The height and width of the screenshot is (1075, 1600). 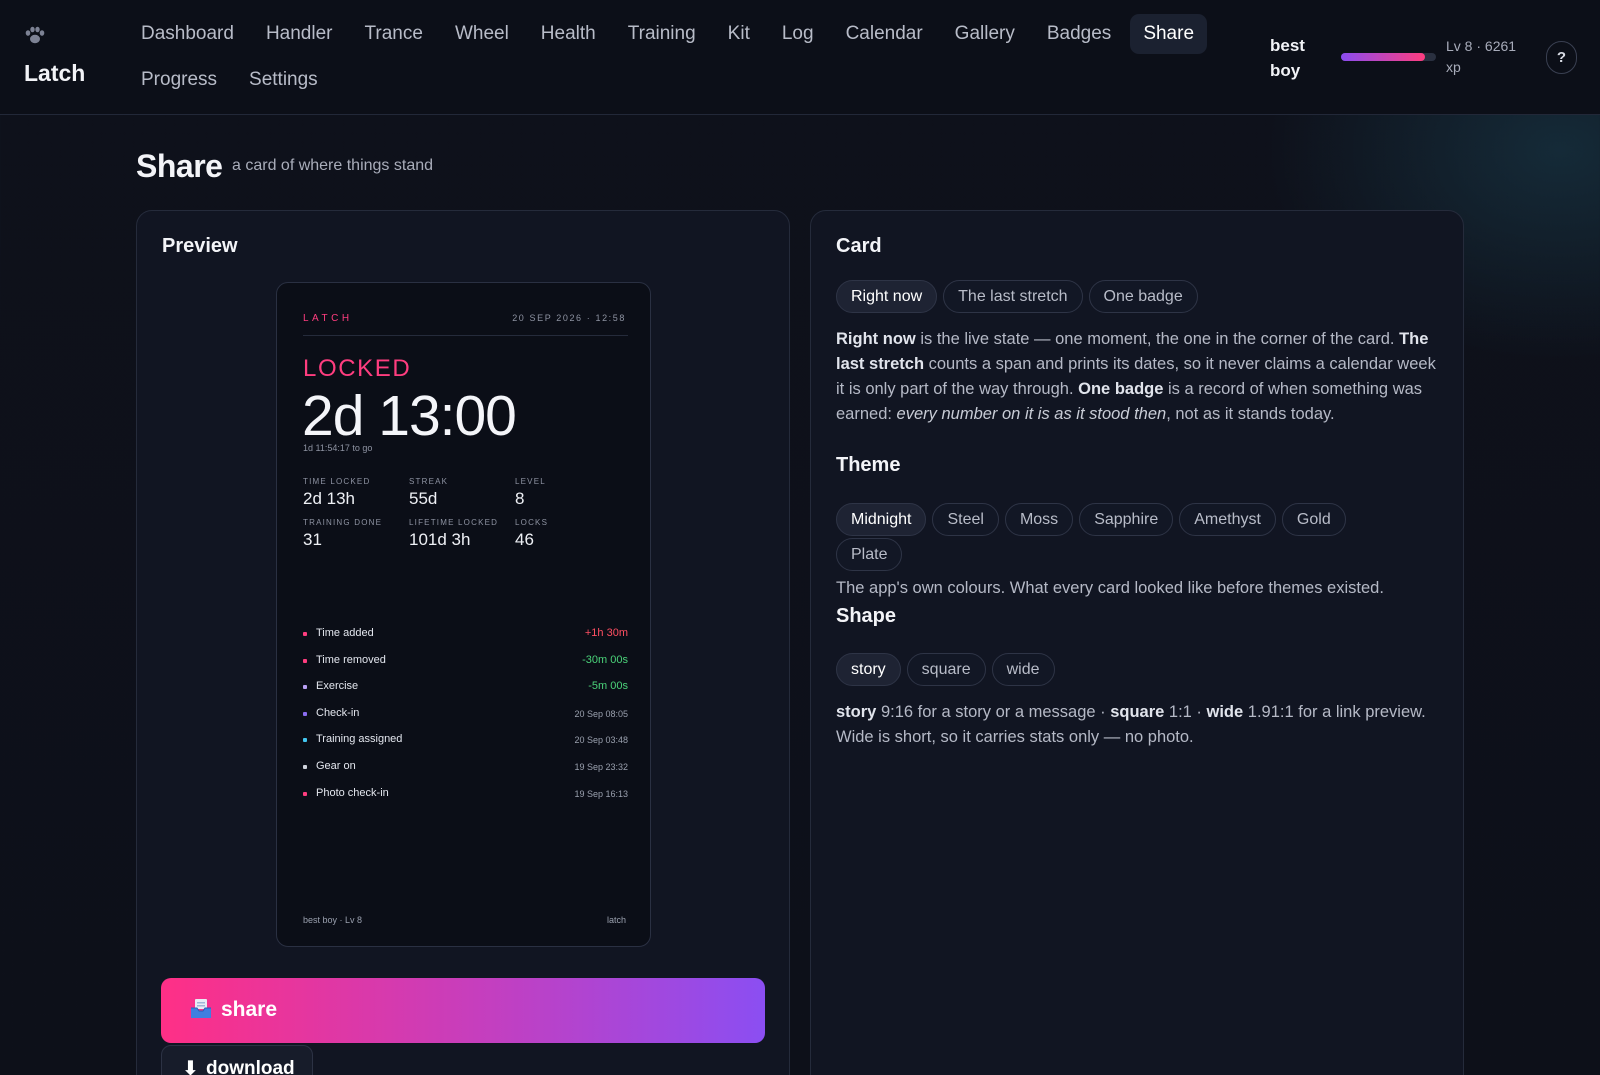 I want to click on card-time-to-go: 1d 11:54:17 to go, so click(x=338, y=448).